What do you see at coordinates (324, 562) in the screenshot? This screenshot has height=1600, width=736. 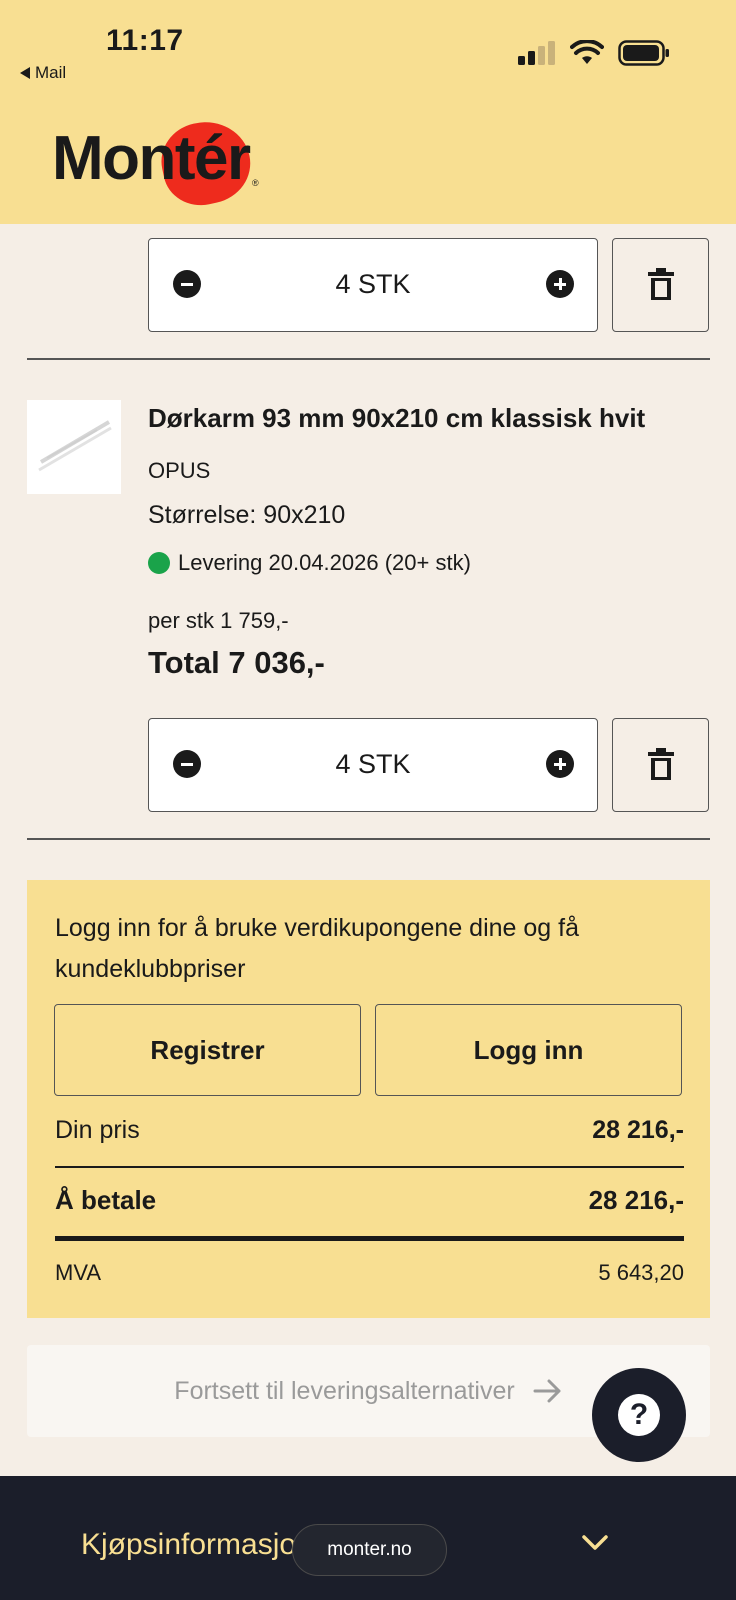 I see `delivery-text: Levering 20.04.2026 (20+ stk)` at bounding box center [324, 562].